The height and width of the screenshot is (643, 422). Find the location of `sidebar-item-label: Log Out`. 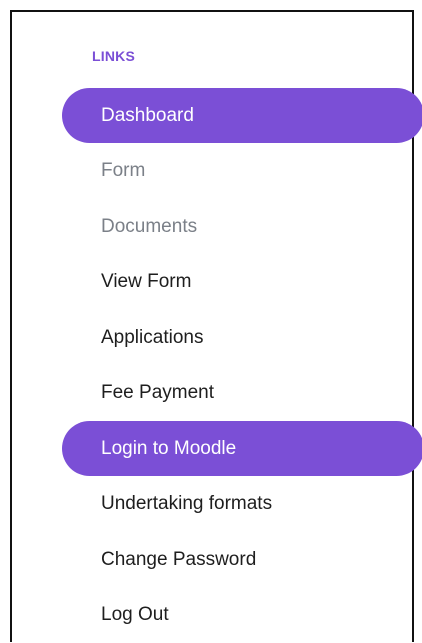

sidebar-item-label: Log Out is located at coordinates (115, 615).